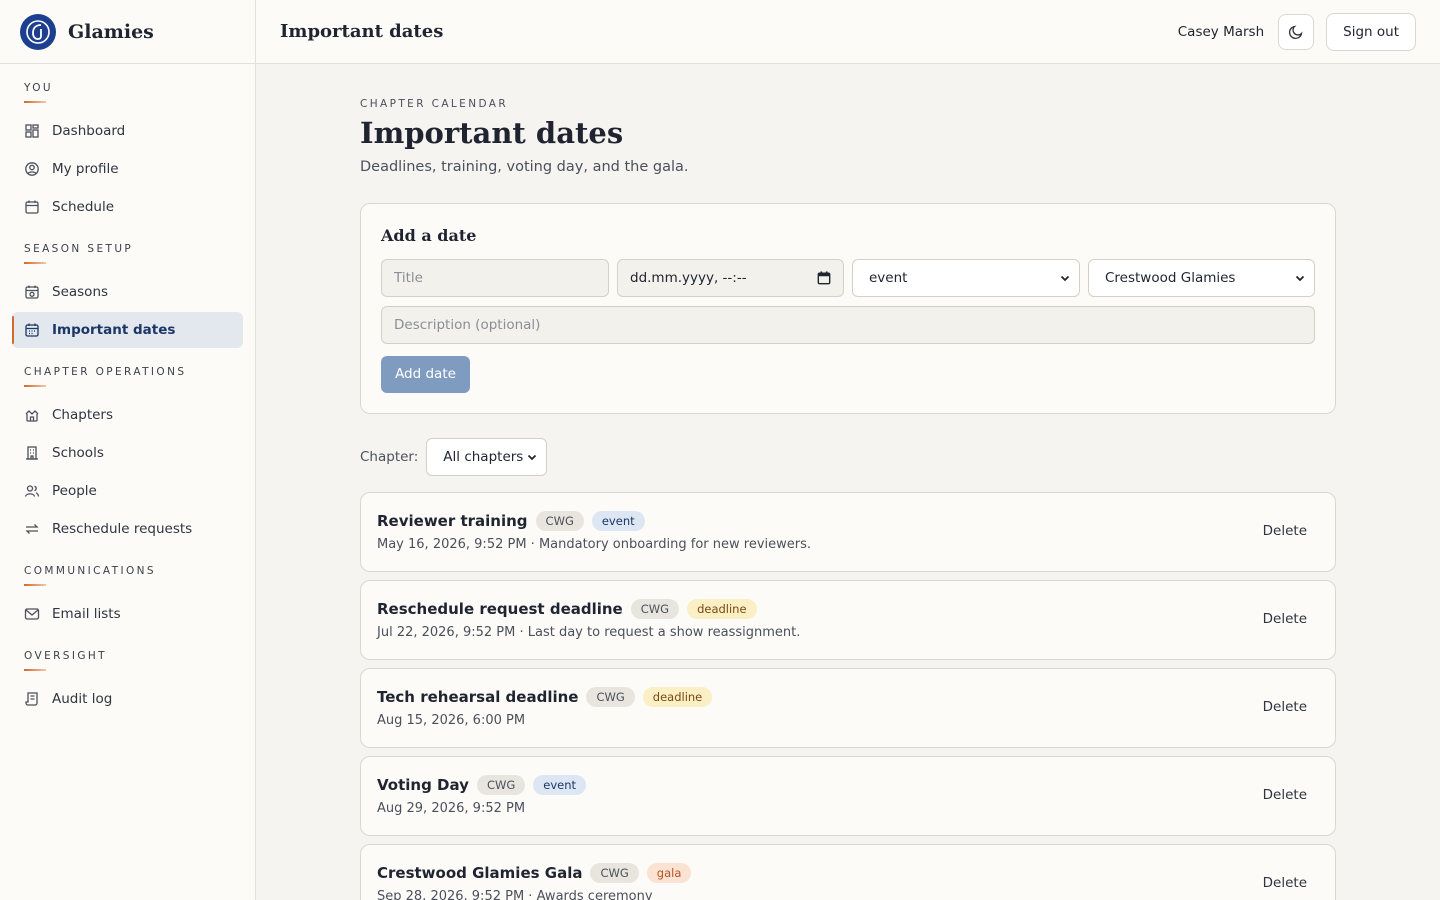 The width and height of the screenshot is (1440, 900). Describe the element at coordinates (495, 277) in the screenshot. I see `title-input: Title` at that location.